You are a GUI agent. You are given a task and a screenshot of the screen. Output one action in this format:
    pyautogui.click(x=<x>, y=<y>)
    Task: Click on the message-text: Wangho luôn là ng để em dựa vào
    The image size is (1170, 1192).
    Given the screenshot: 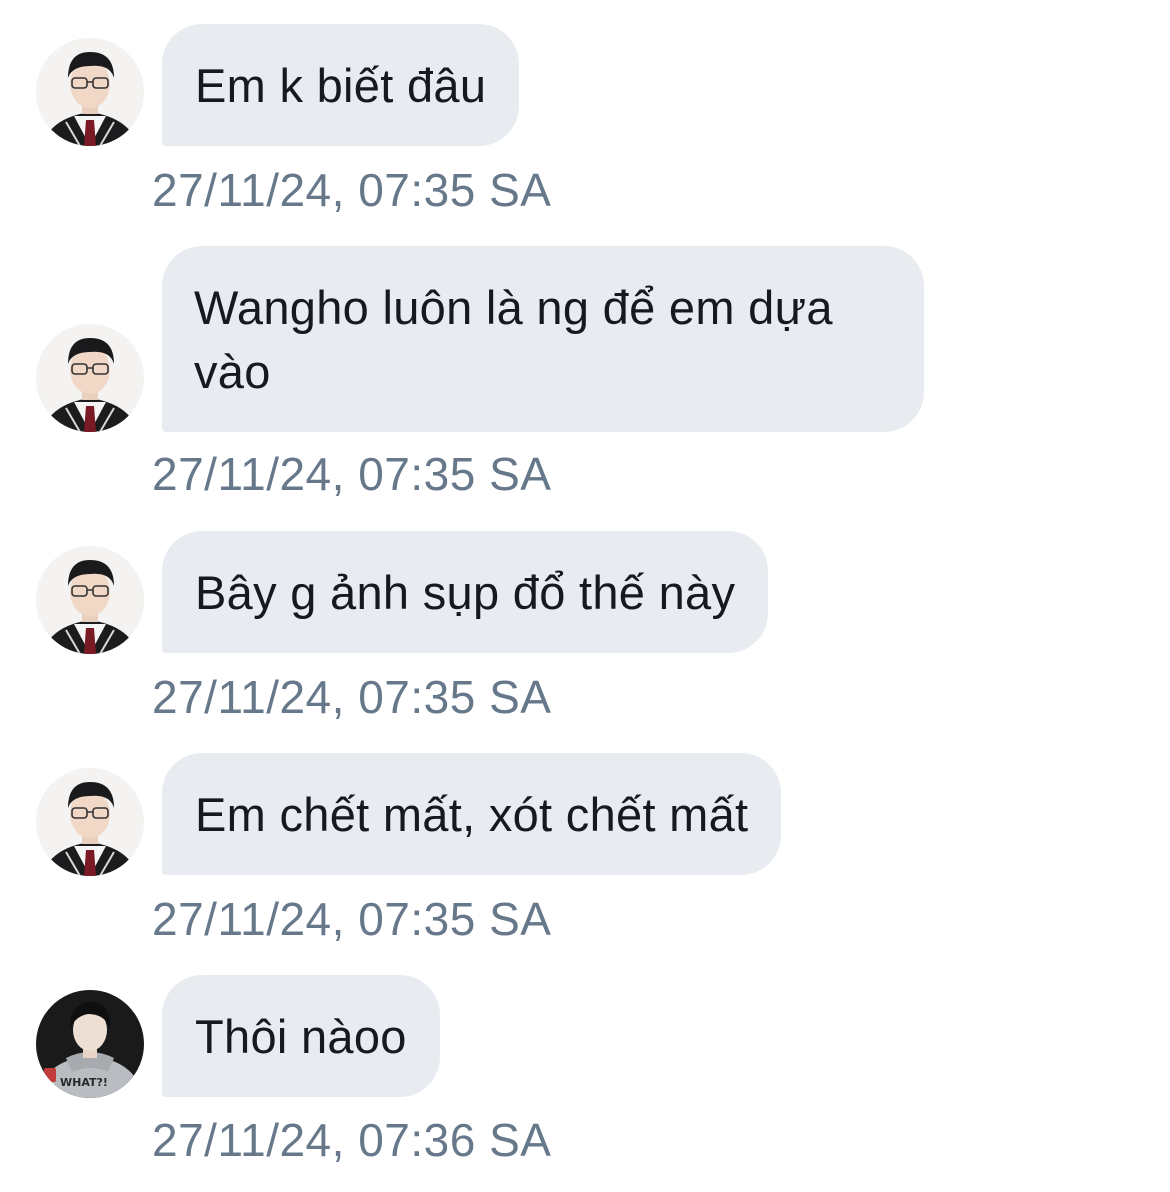 What is the action you would take?
    pyautogui.click(x=513, y=339)
    